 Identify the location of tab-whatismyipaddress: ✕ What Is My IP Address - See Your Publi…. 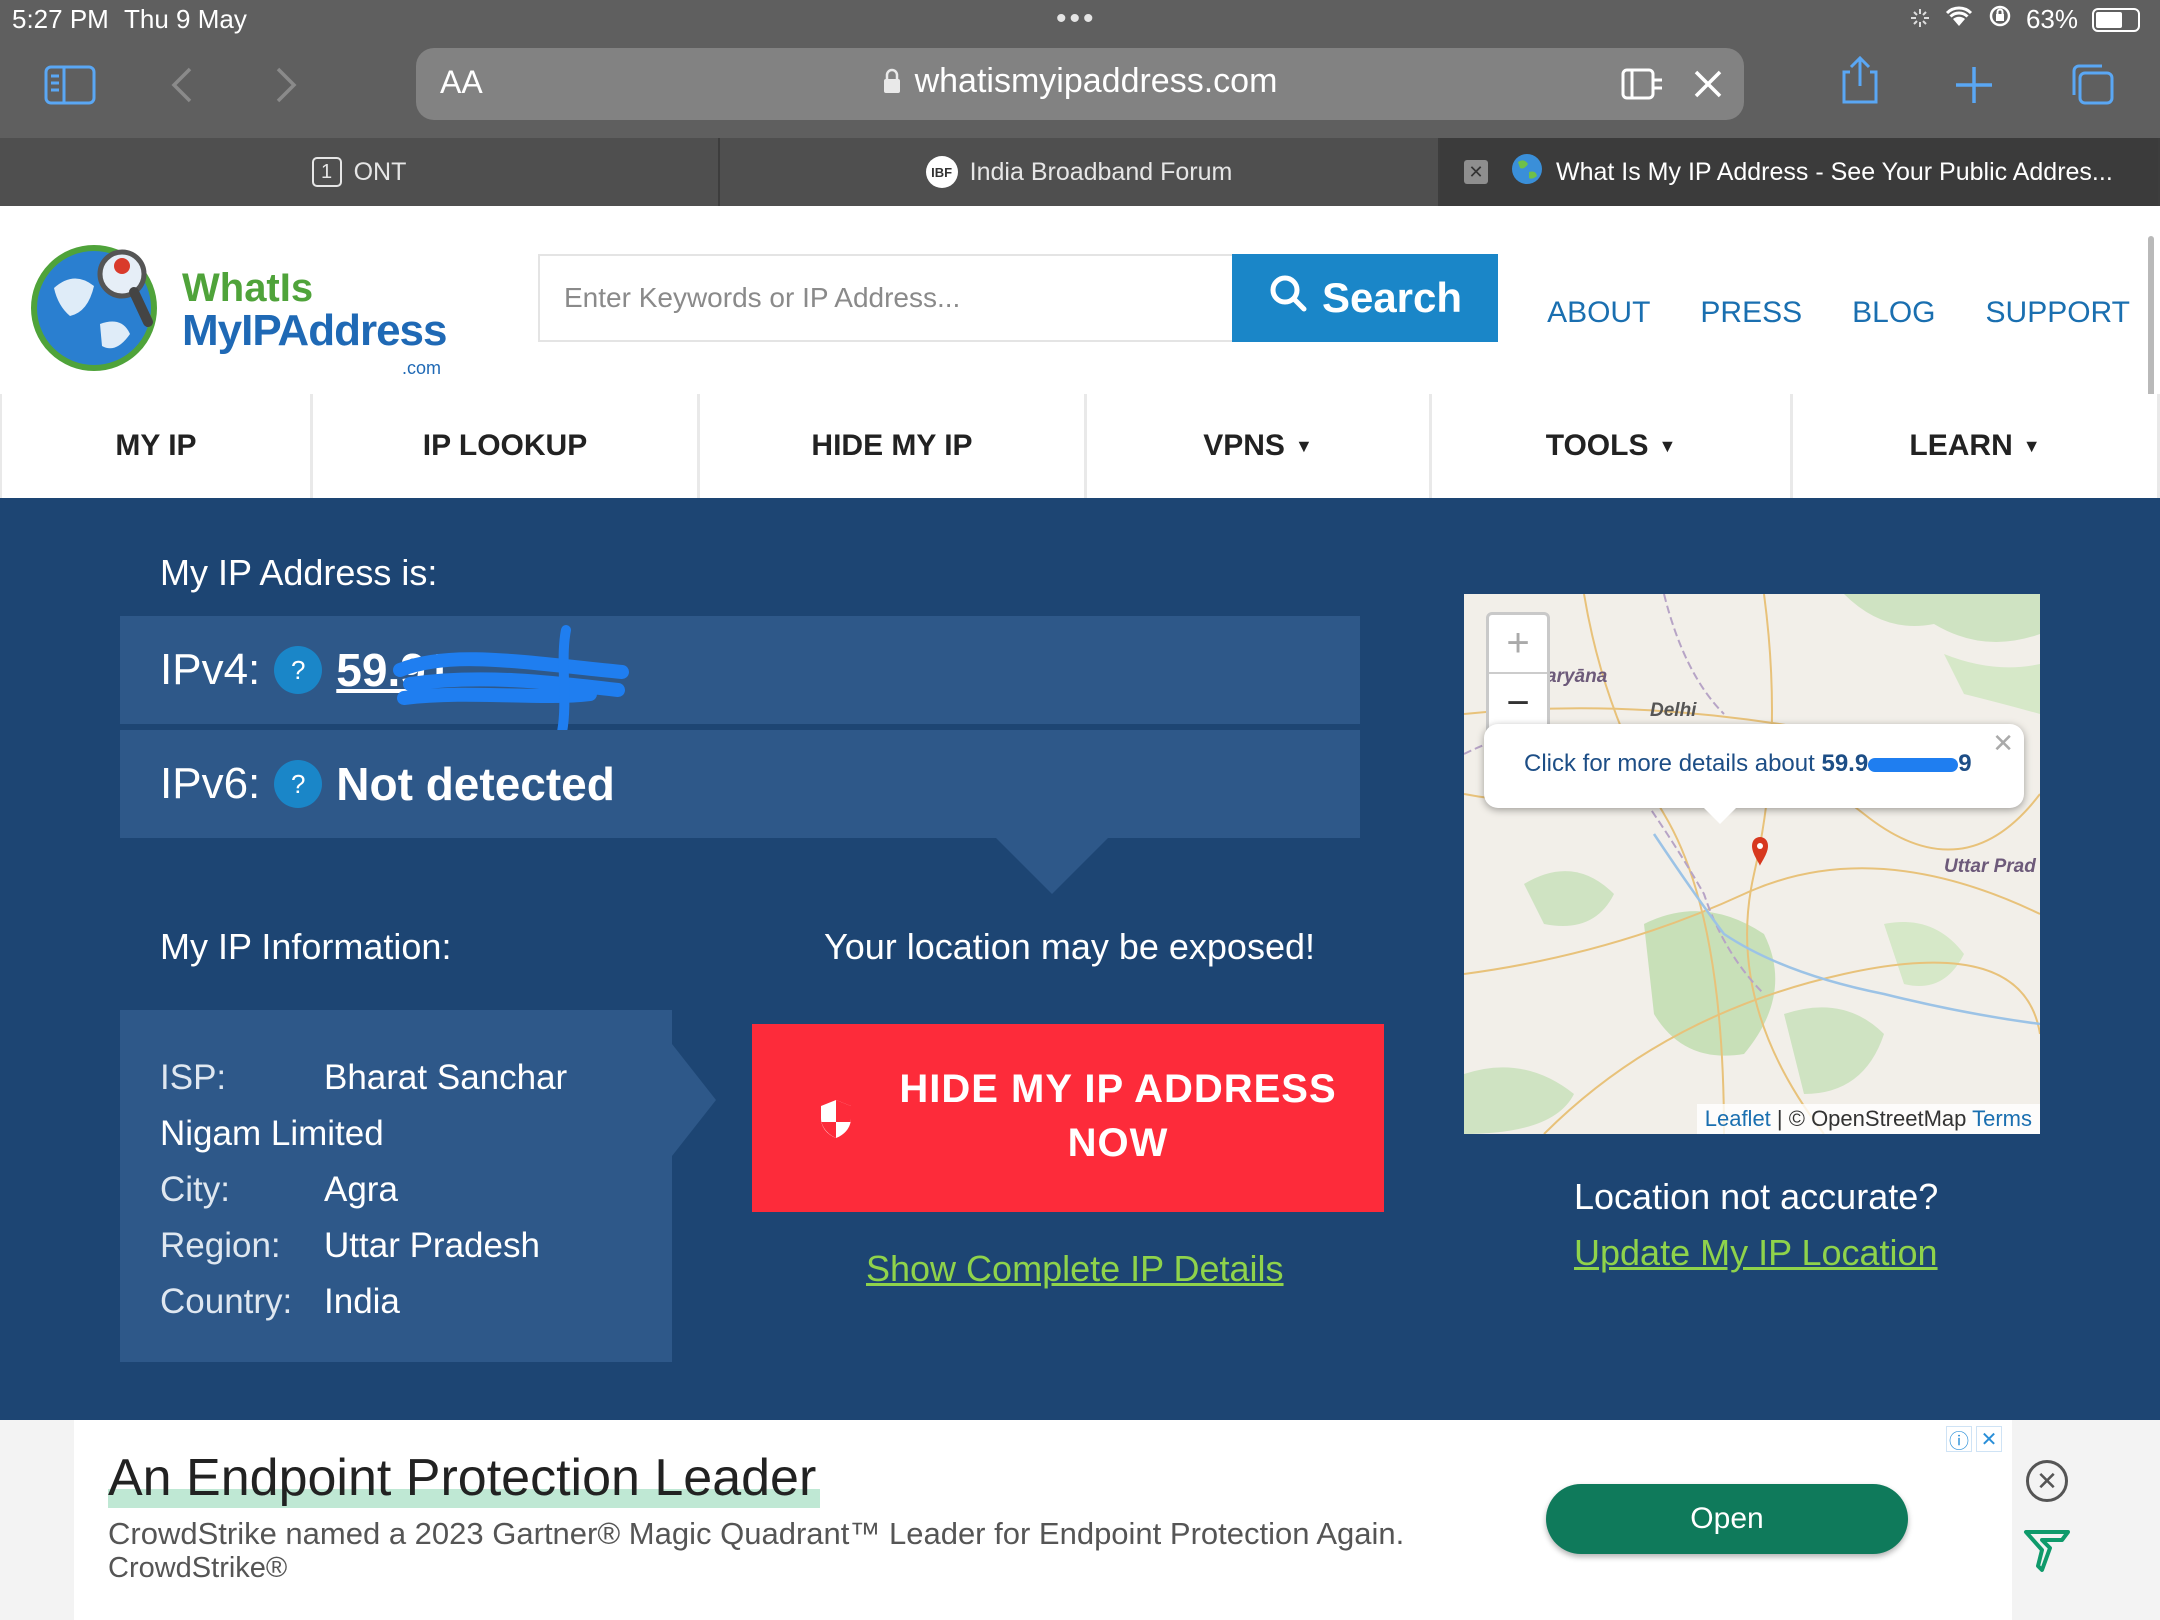
(1800, 172).